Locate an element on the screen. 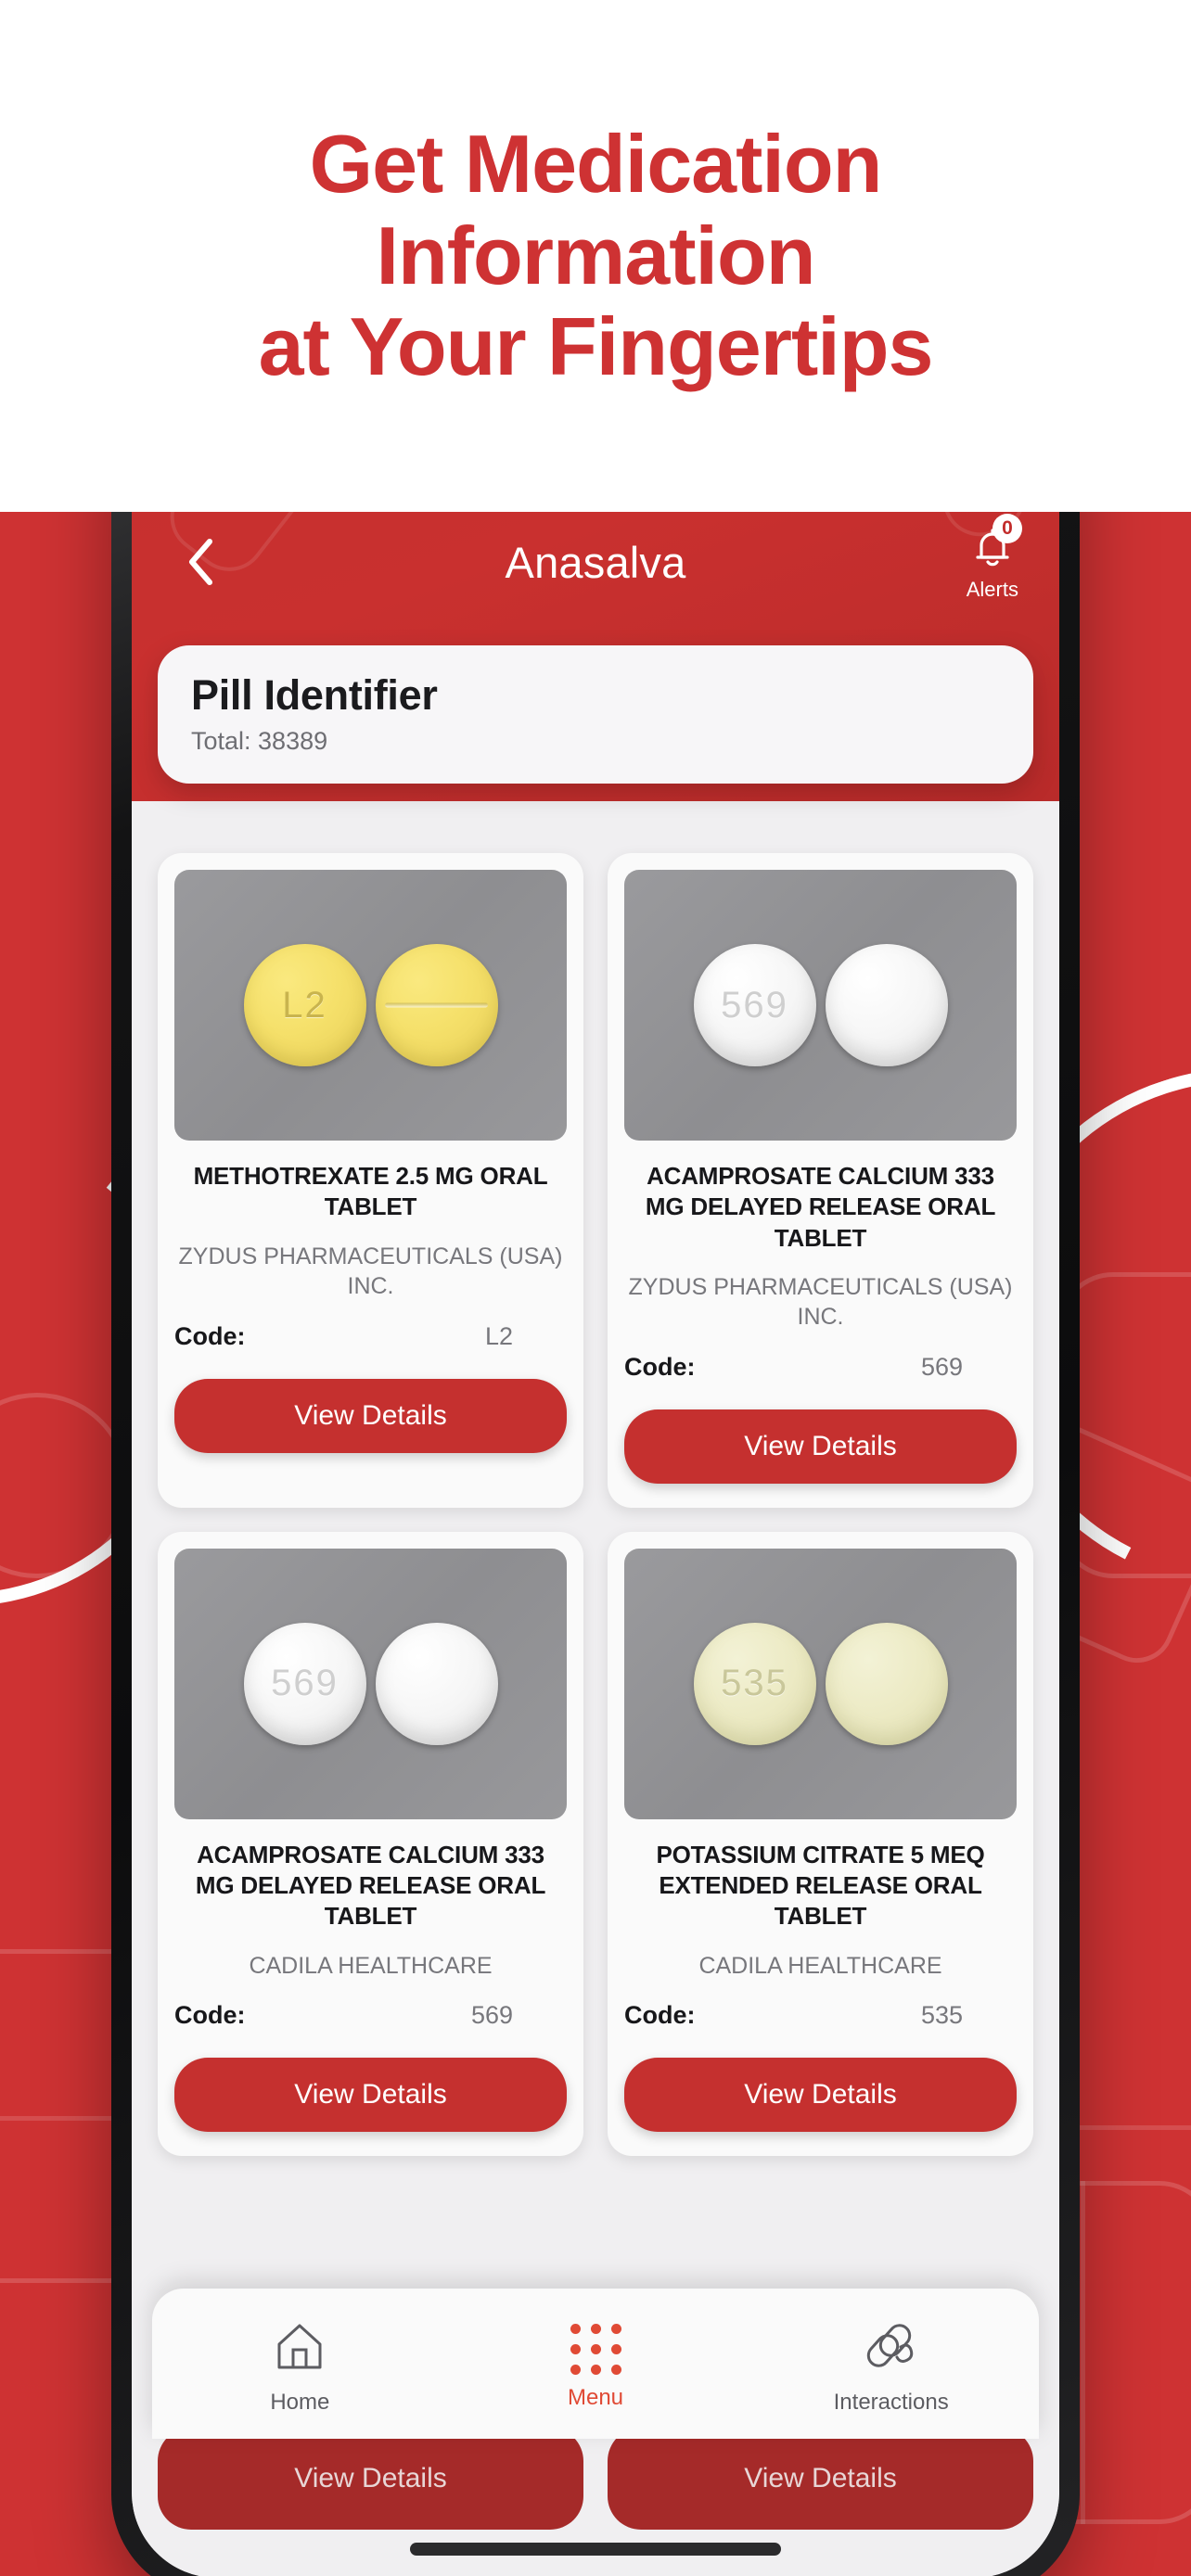 This screenshot has height=2576, width=1191. bottom-peek-buttons: View Details View Details is located at coordinates (595, 2479).